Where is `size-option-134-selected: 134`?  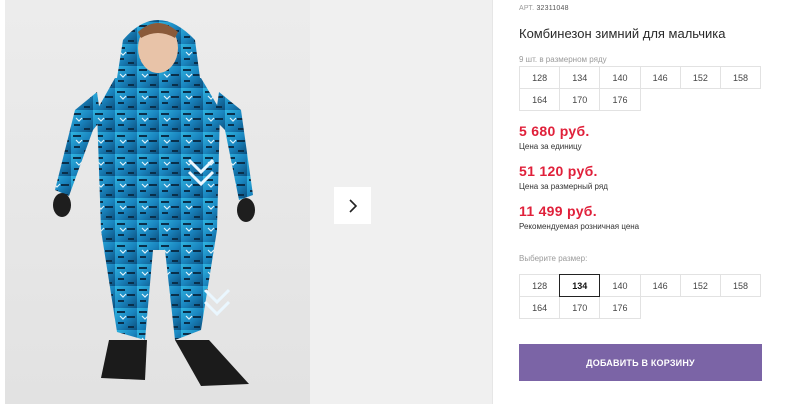
size-option-134-selected: 134 is located at coordinates (580, 285).